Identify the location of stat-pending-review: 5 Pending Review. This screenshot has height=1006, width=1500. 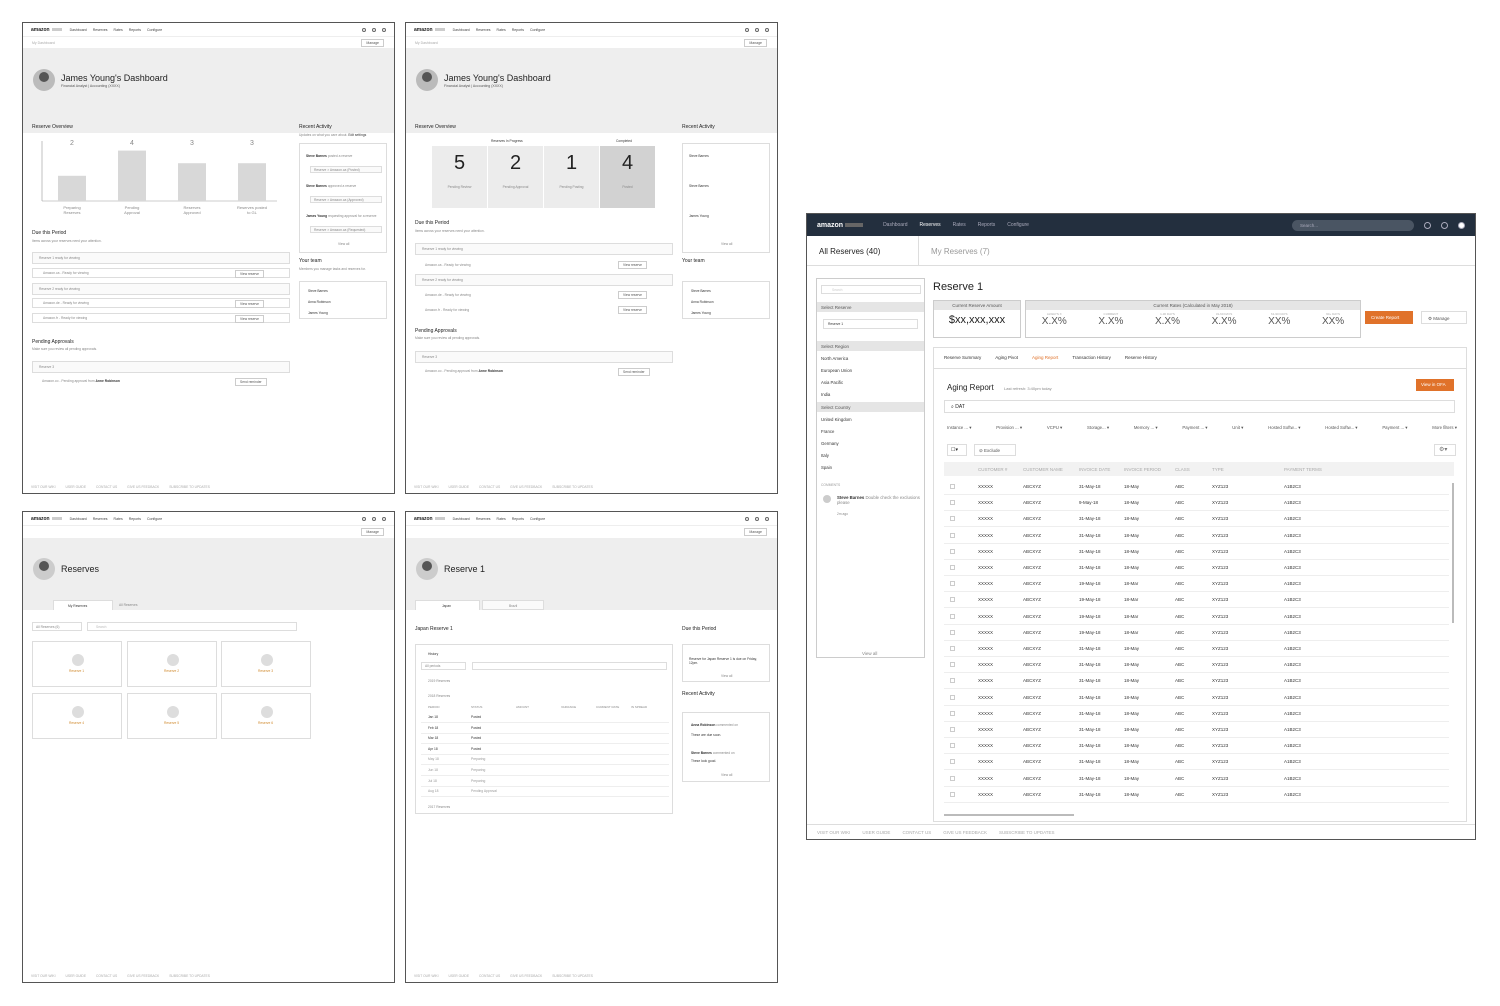
(459, 177).